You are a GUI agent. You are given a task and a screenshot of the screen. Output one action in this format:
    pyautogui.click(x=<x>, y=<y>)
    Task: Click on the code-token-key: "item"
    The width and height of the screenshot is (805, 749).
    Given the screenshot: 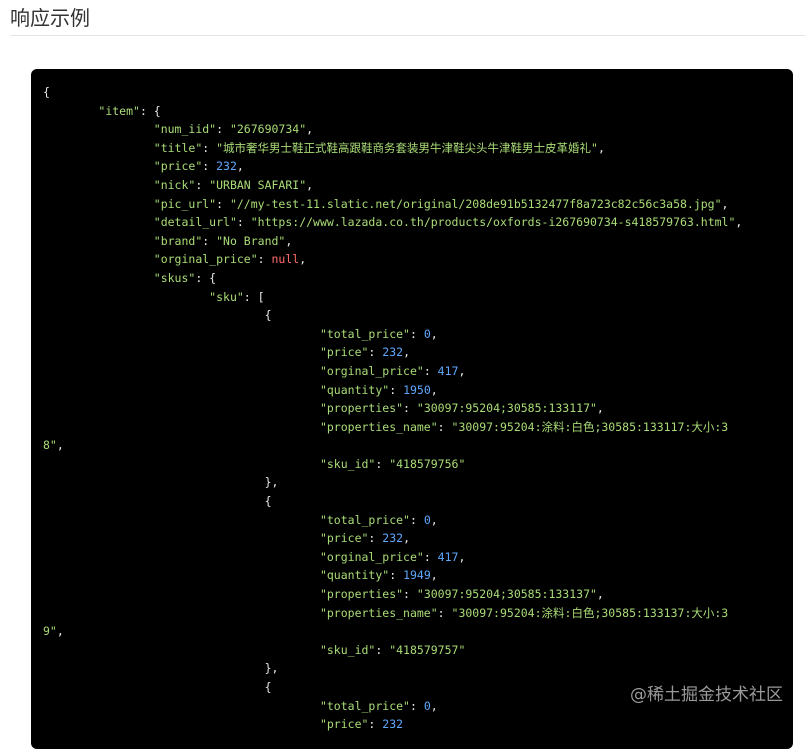 What is the action you would take?
    pyautogui.click(x=119, y=110)
    